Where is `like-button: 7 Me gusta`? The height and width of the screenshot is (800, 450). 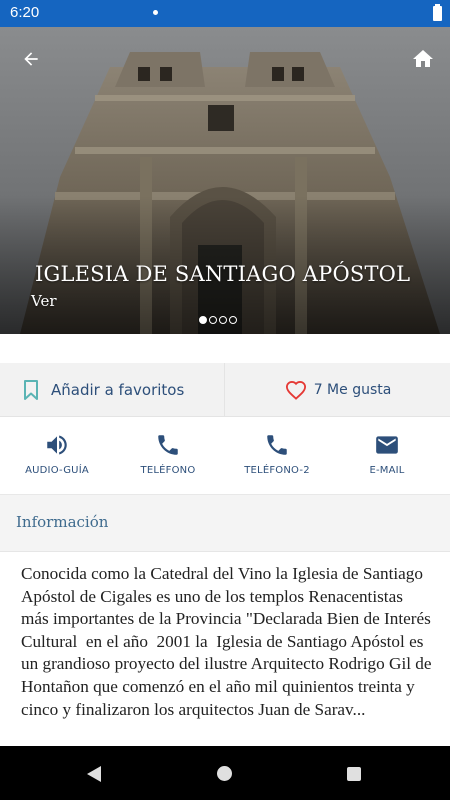
like-button: 7 Me gusta is located at coordinates (338, 390).